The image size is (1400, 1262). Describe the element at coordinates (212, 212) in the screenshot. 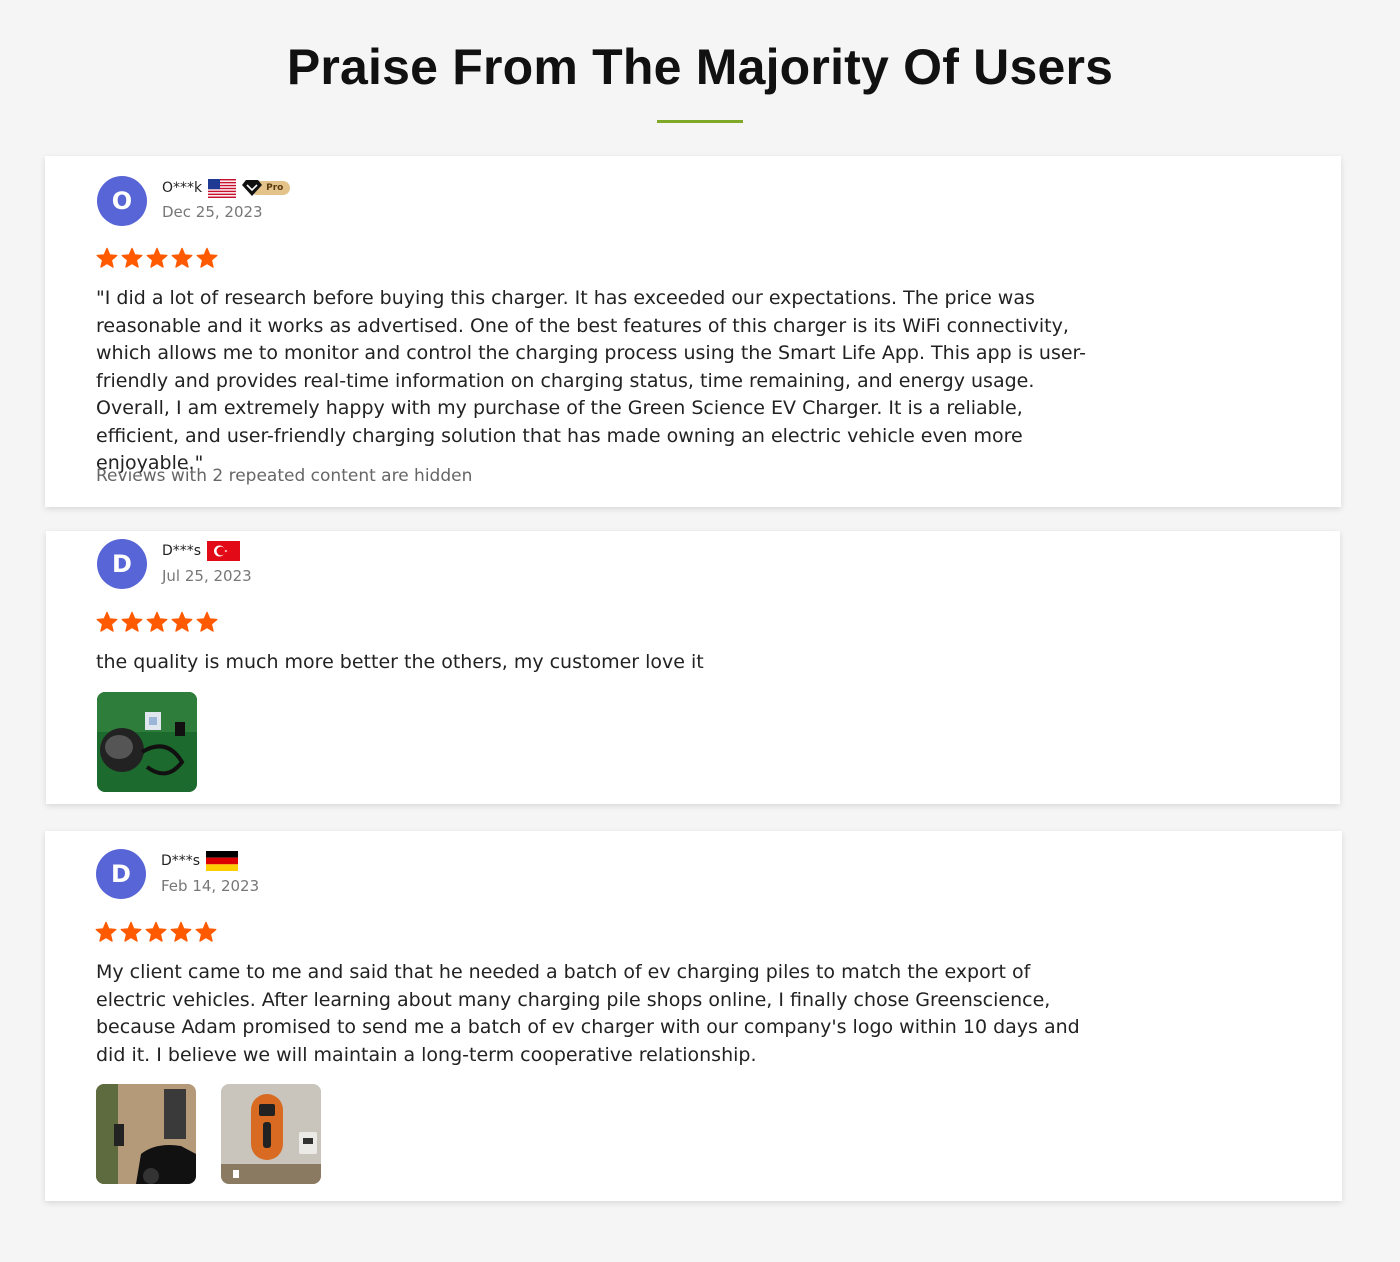

I see `review-date: Dec 25, 2023` at that location.